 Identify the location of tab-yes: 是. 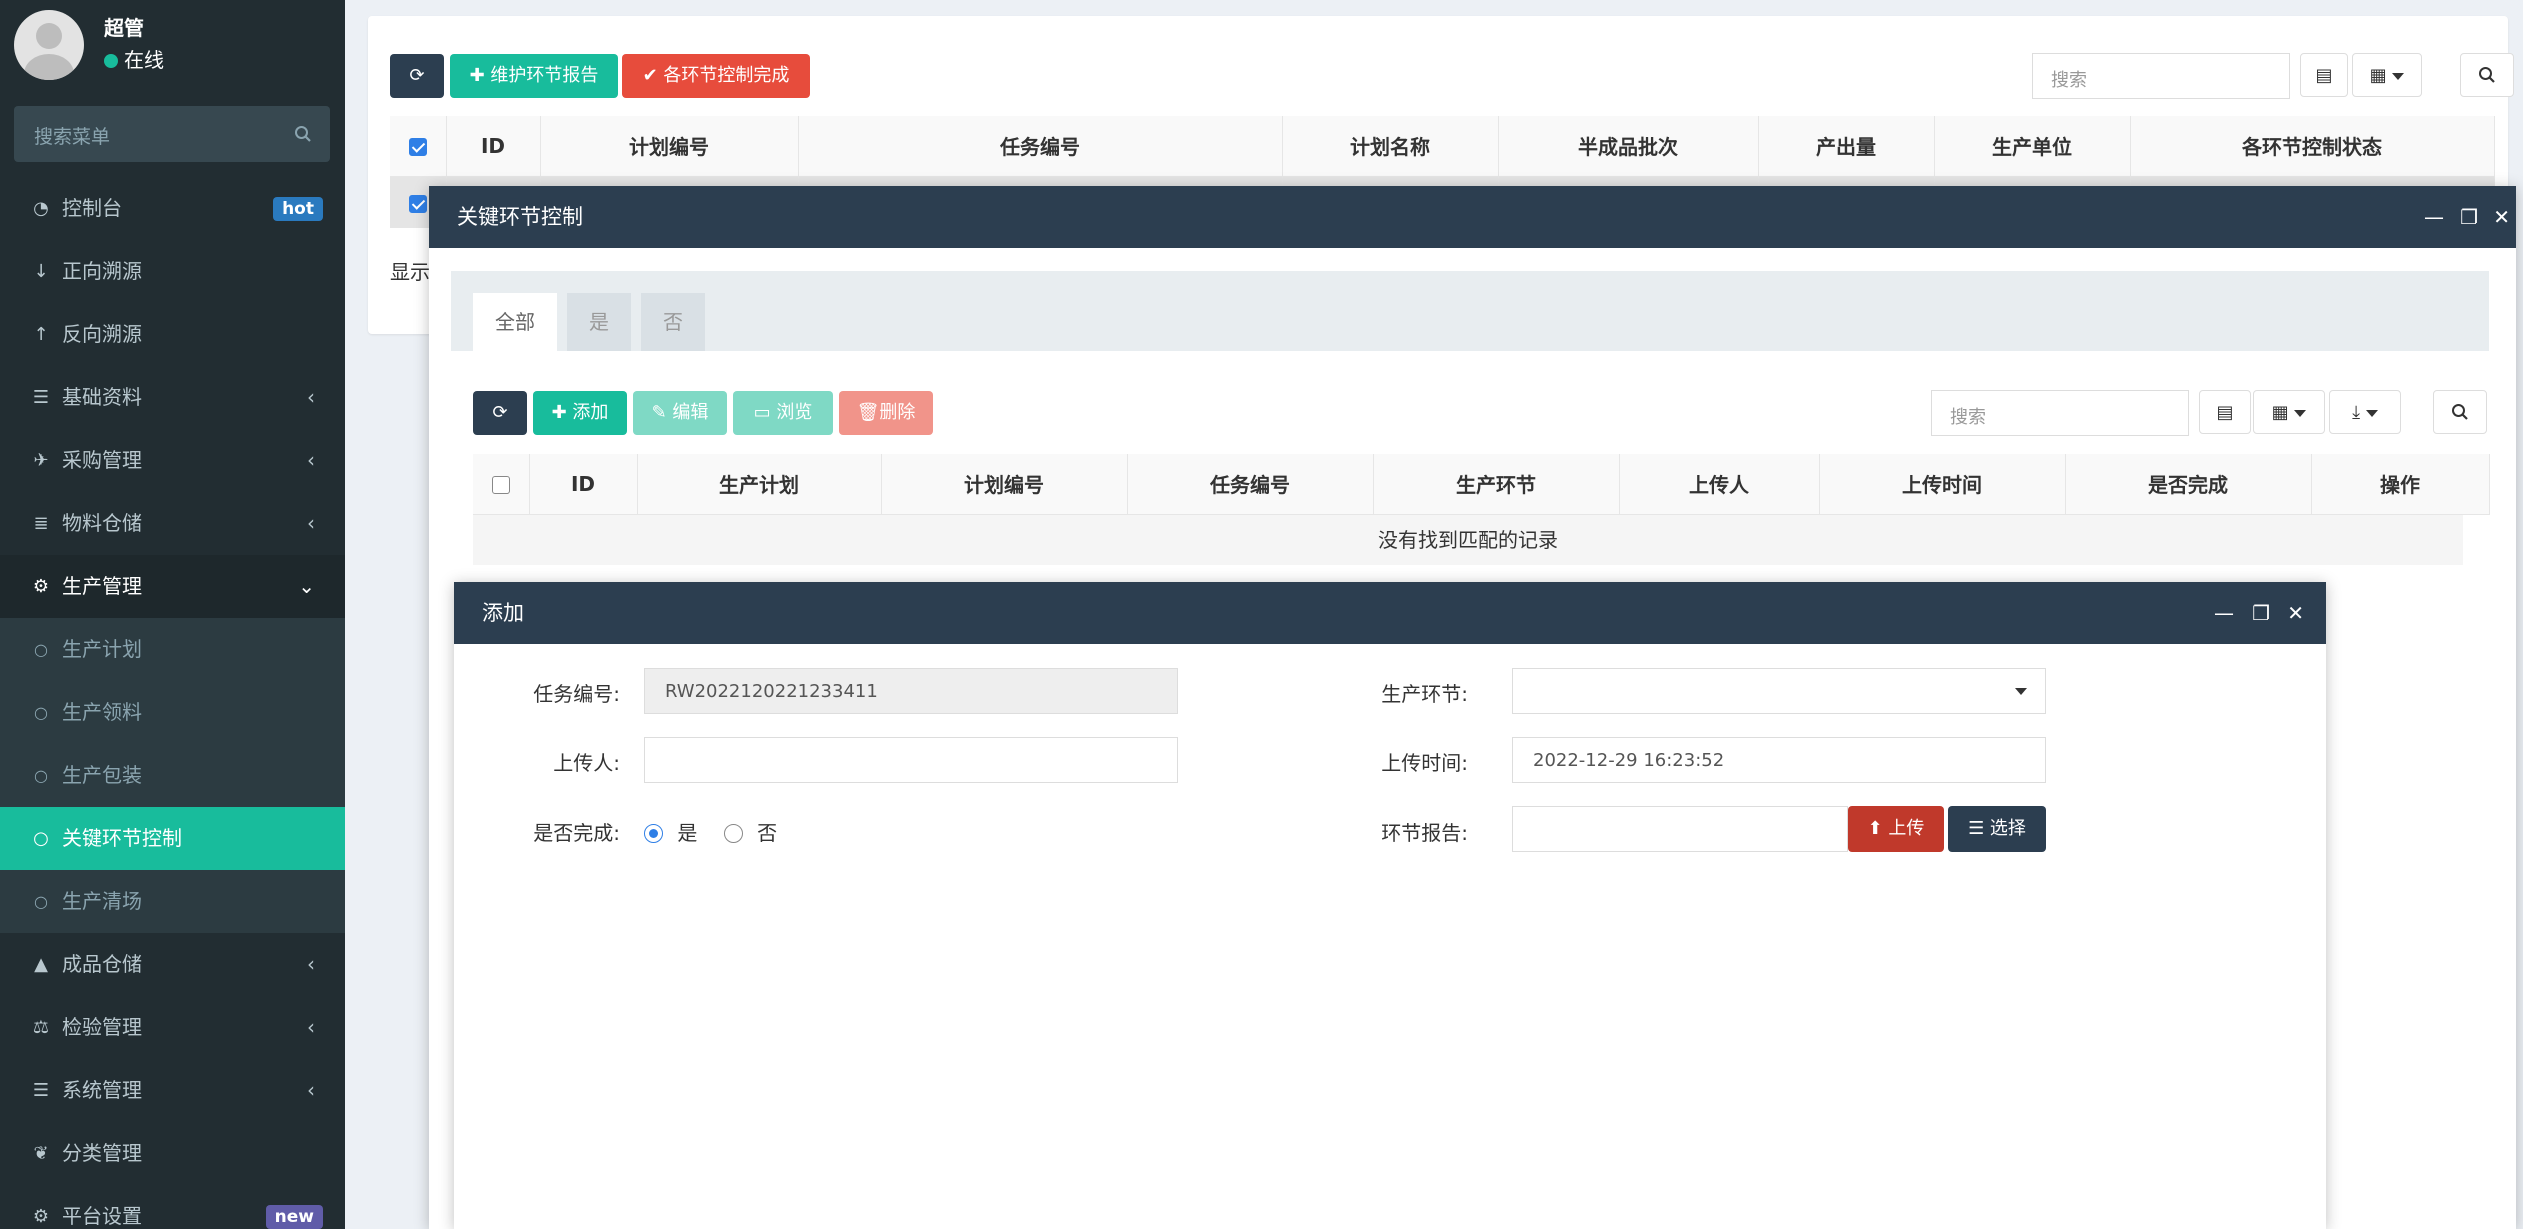
(599, 322).